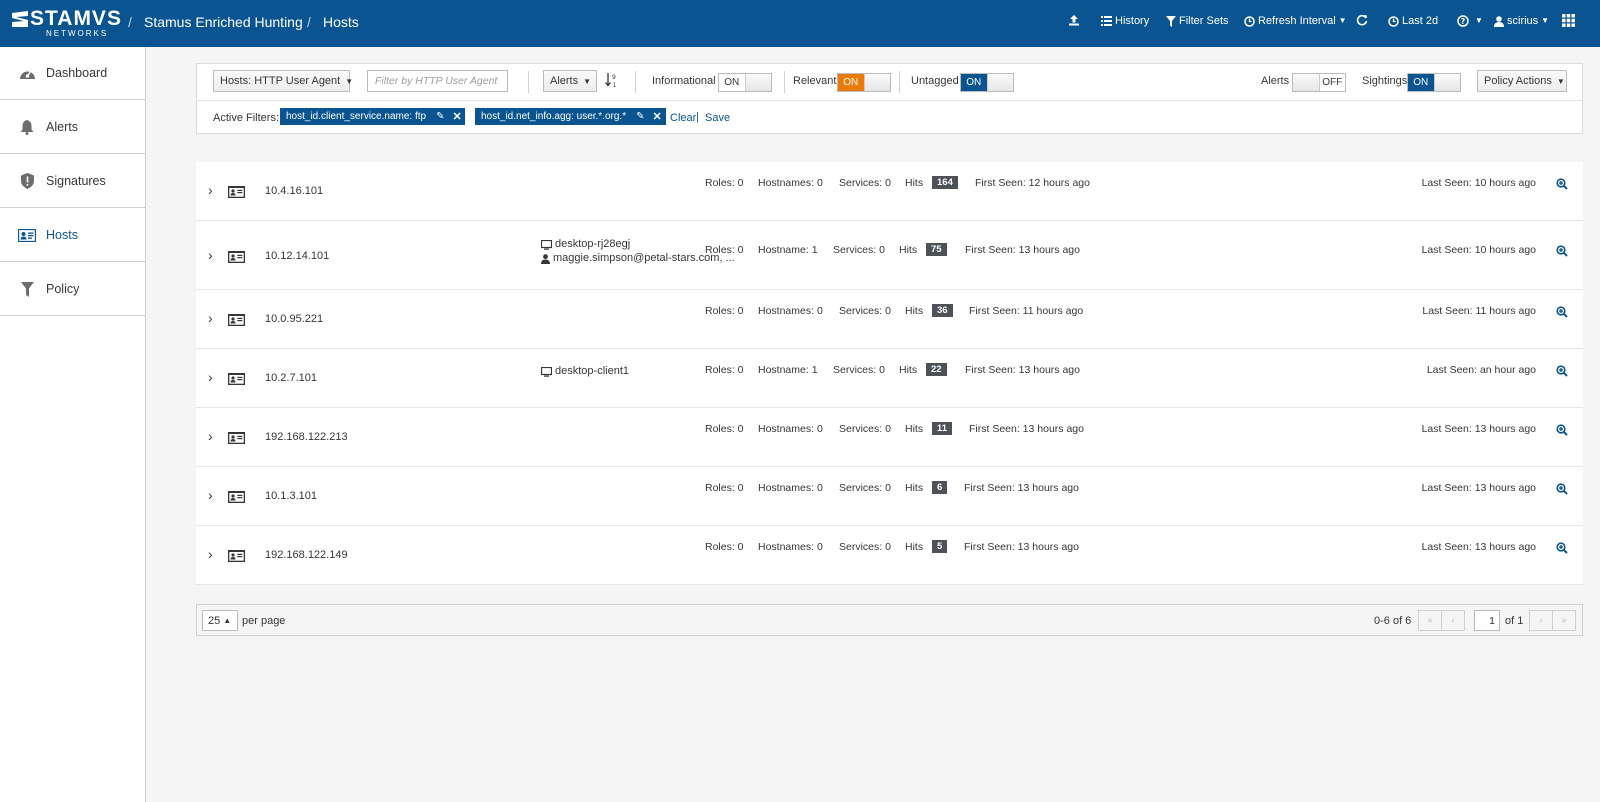  I want to click on last-page-button: », so click(1564, 620).